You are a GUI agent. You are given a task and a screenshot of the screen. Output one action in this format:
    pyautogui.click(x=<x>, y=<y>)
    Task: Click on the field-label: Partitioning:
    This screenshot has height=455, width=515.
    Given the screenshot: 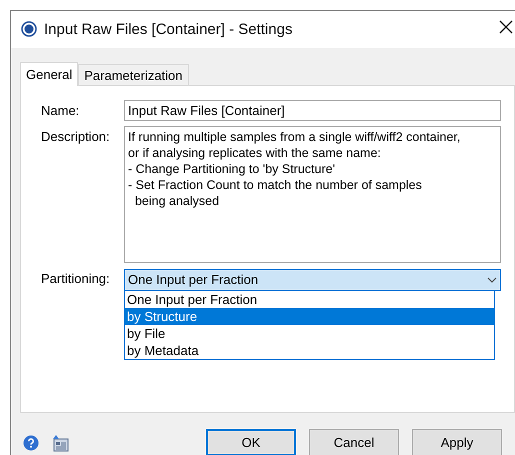 What is the action you would take?
    pyautogui.click(x=75, y=278)
    